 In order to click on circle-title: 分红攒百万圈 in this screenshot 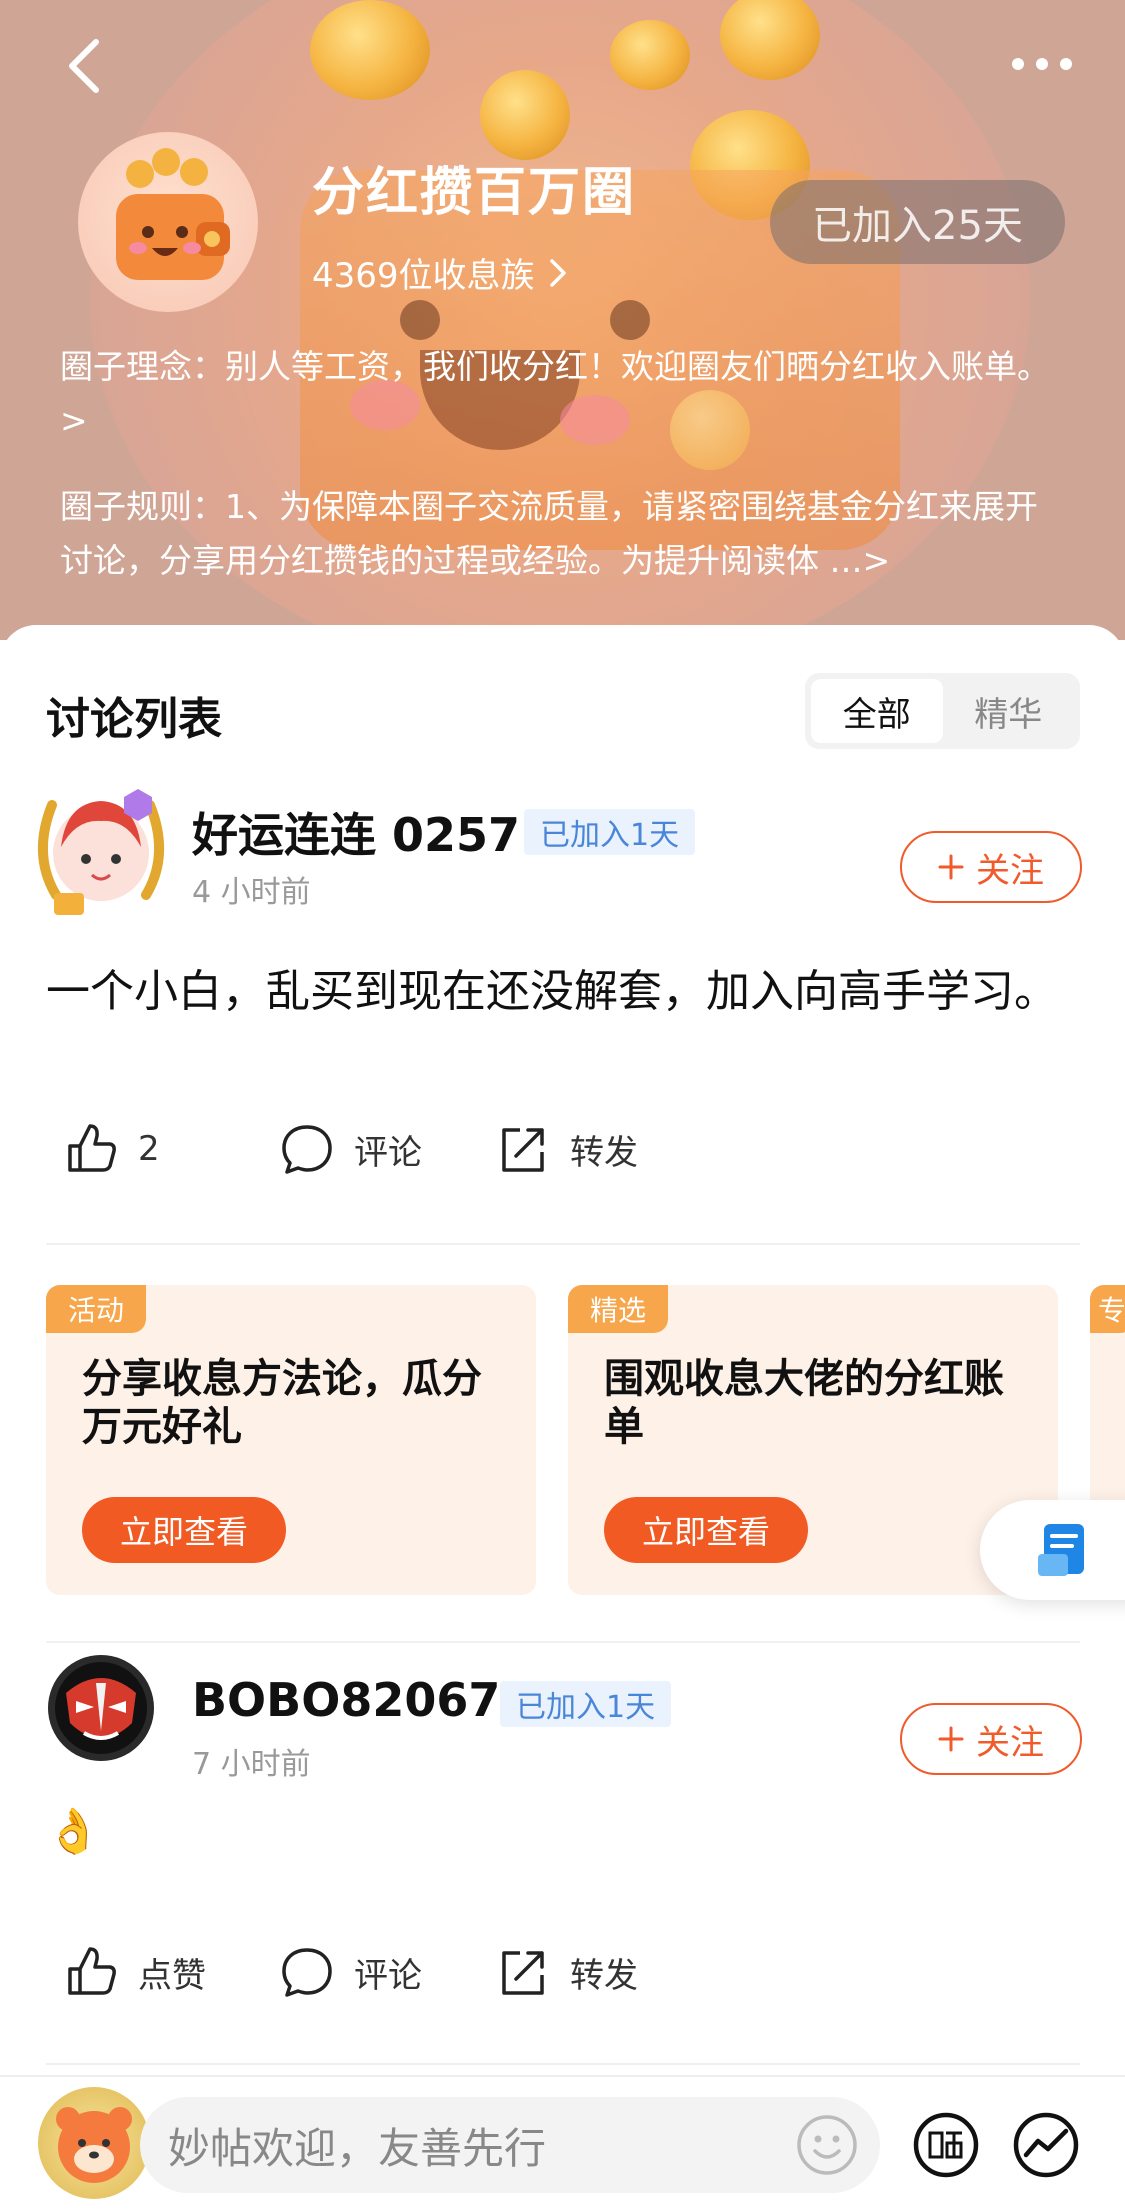, I will do `click(474, 193)`.